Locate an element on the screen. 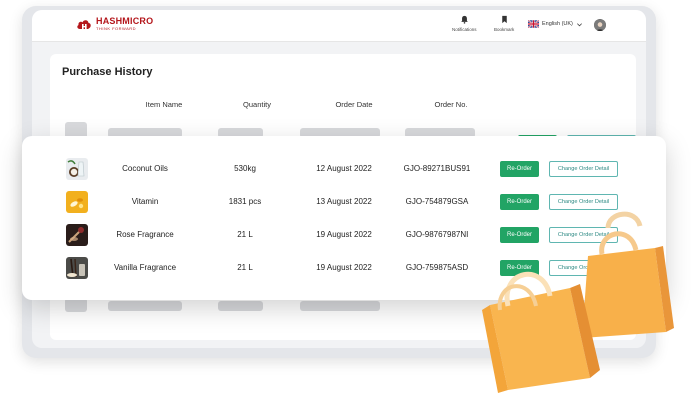 Image resolution: width=700 pixels, height=400 pixels. skeleton-thumbnail is located at coordinates (76, 305).